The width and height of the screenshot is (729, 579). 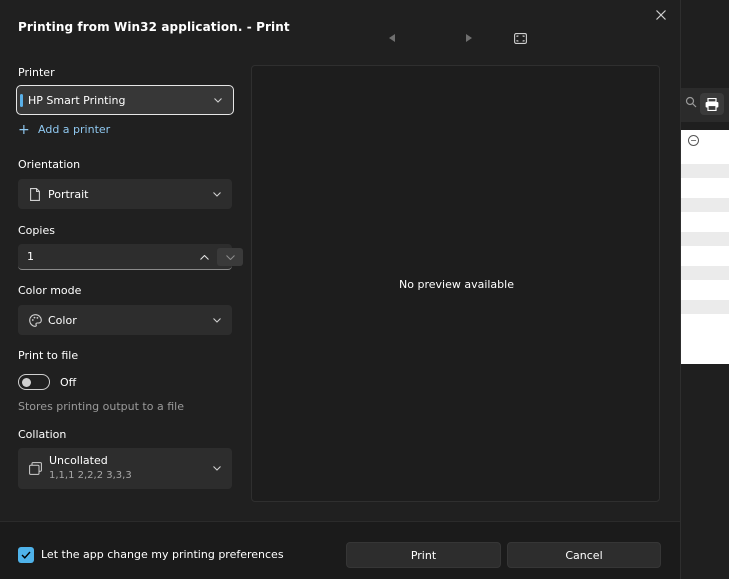 What do you see at coordinates (469, 38) in the screenshot?
I see `next-page-icon` at bounding box center [469, 38].